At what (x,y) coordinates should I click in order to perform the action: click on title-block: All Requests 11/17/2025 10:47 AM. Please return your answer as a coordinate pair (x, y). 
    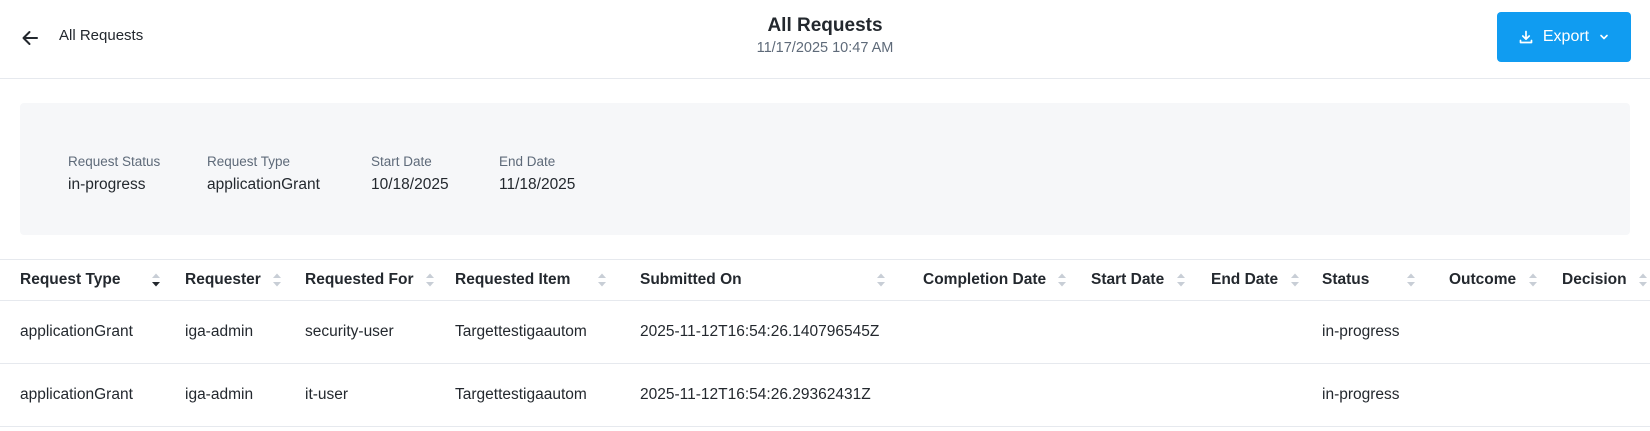
    Looking at the image, I should click on (825, 36).